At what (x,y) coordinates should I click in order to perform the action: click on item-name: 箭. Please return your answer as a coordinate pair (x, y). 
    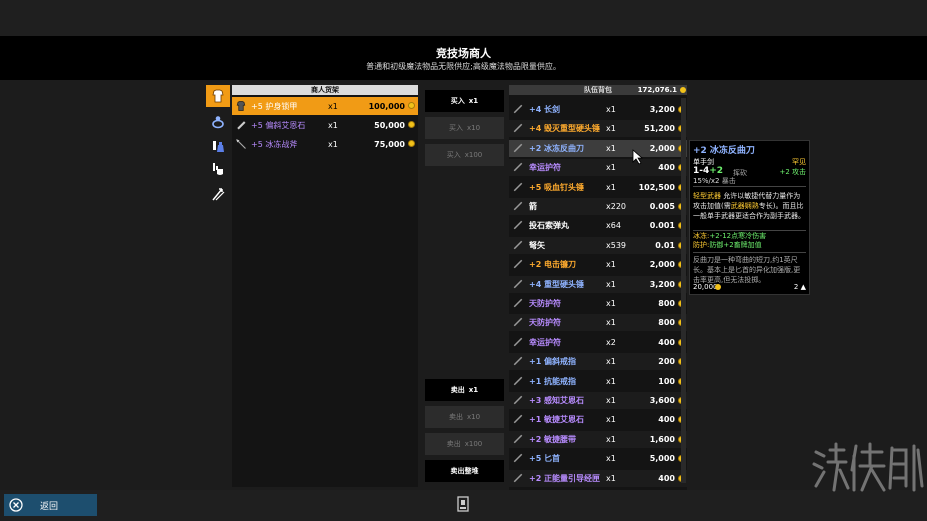
    Looking at the image, I should click on (533, 206).